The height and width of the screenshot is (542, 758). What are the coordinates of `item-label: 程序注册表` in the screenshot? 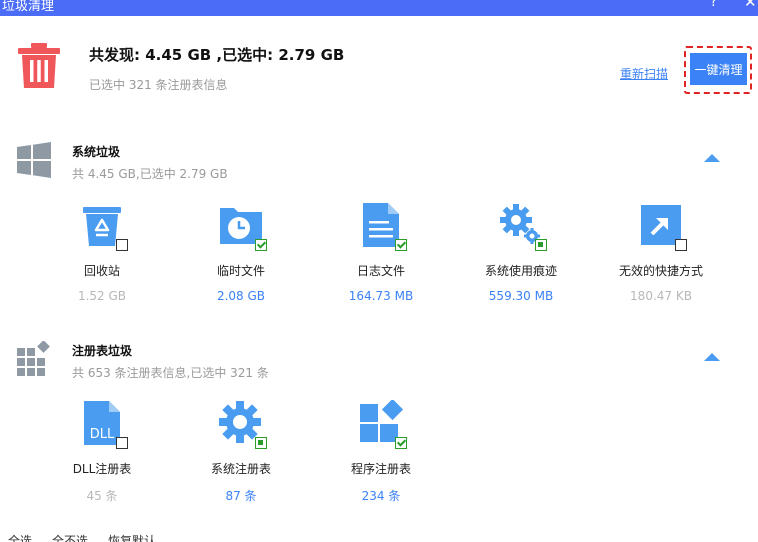 It's located at (380, 469).